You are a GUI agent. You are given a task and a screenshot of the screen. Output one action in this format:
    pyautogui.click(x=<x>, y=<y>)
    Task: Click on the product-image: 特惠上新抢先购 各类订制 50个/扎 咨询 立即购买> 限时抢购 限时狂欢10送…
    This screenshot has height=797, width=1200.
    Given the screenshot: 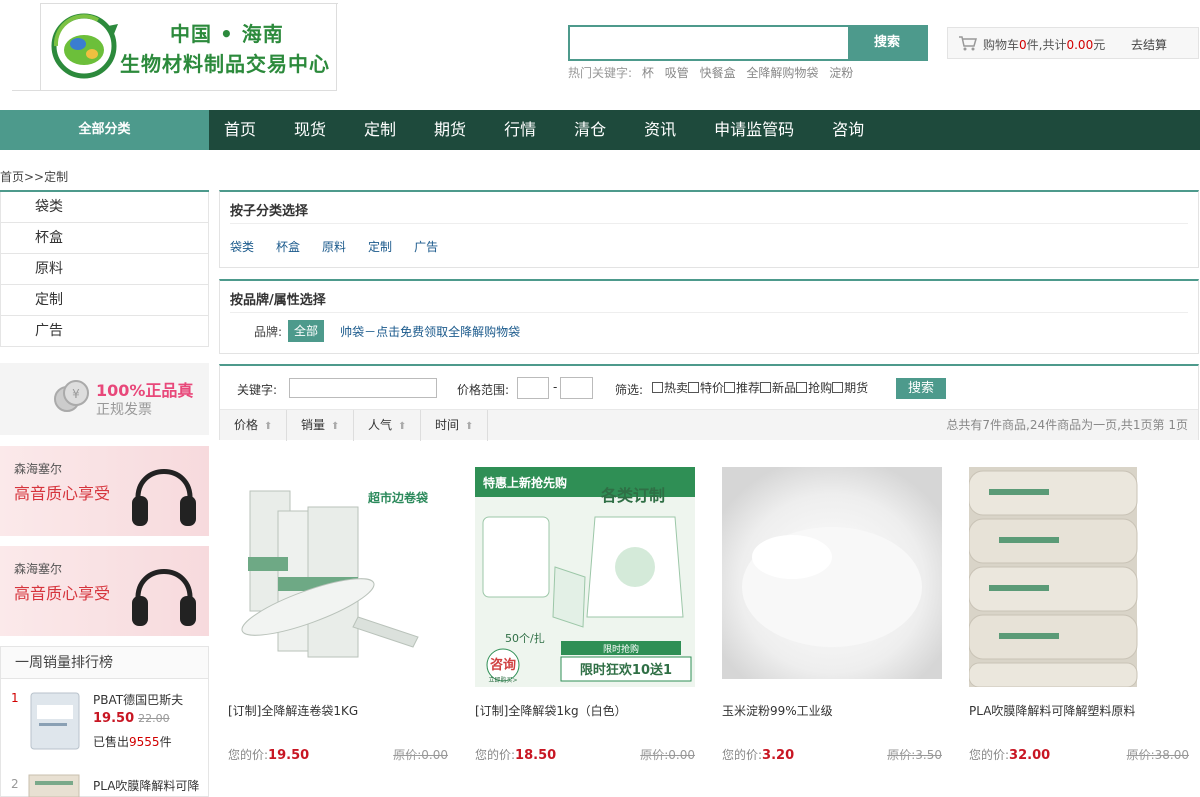 What is the action you would take?
    pyautogui.click(x=585, y=577)
    